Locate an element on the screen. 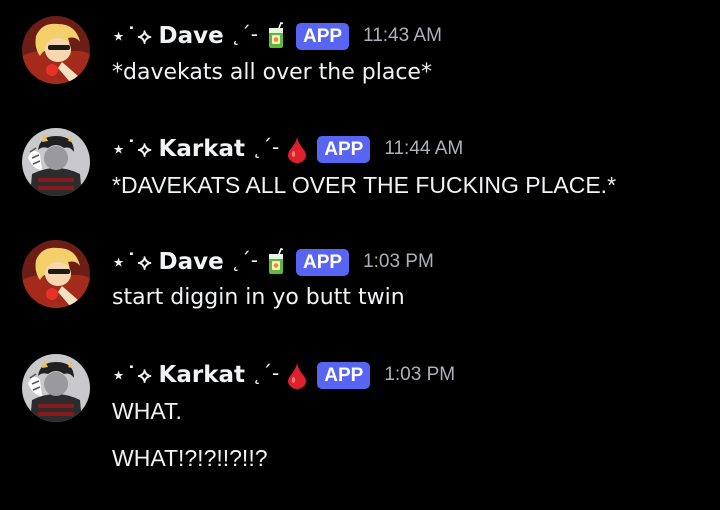 This screenshot has width=720, height=510. message-text: WHAT. is located at coordinates (147, 411).